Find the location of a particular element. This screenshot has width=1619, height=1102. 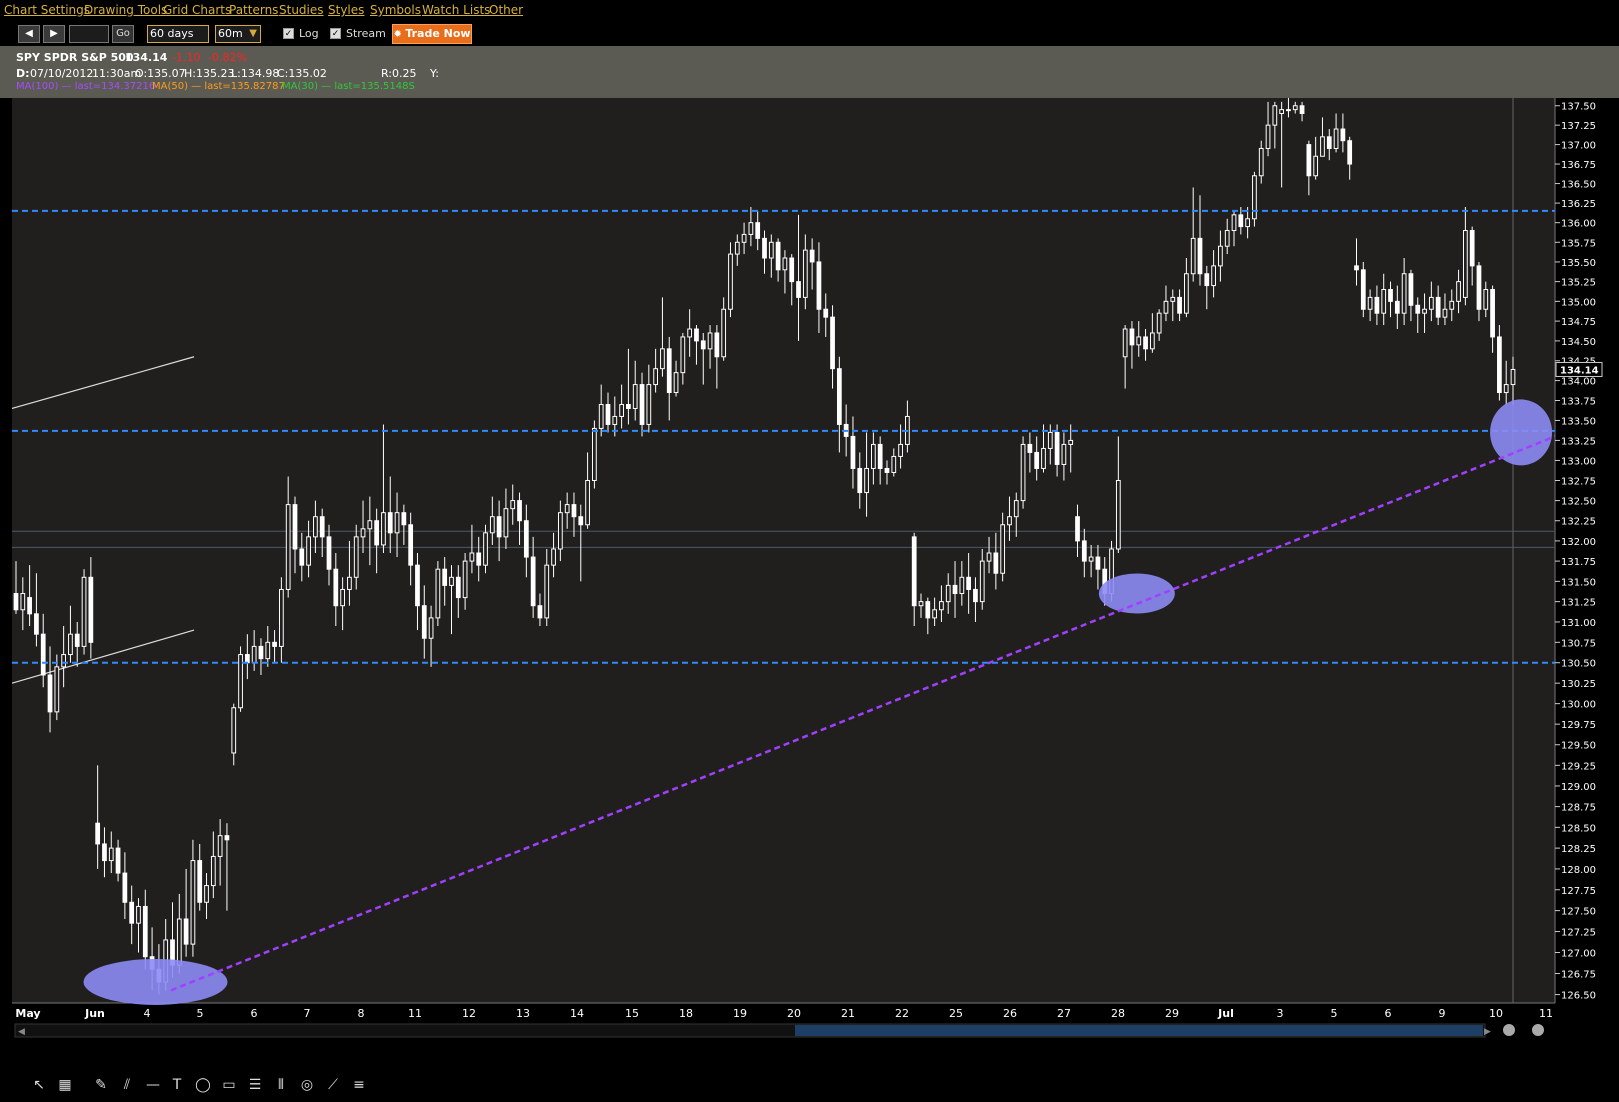

x-tick-label: 19 is located at coordinates (740, 1013).